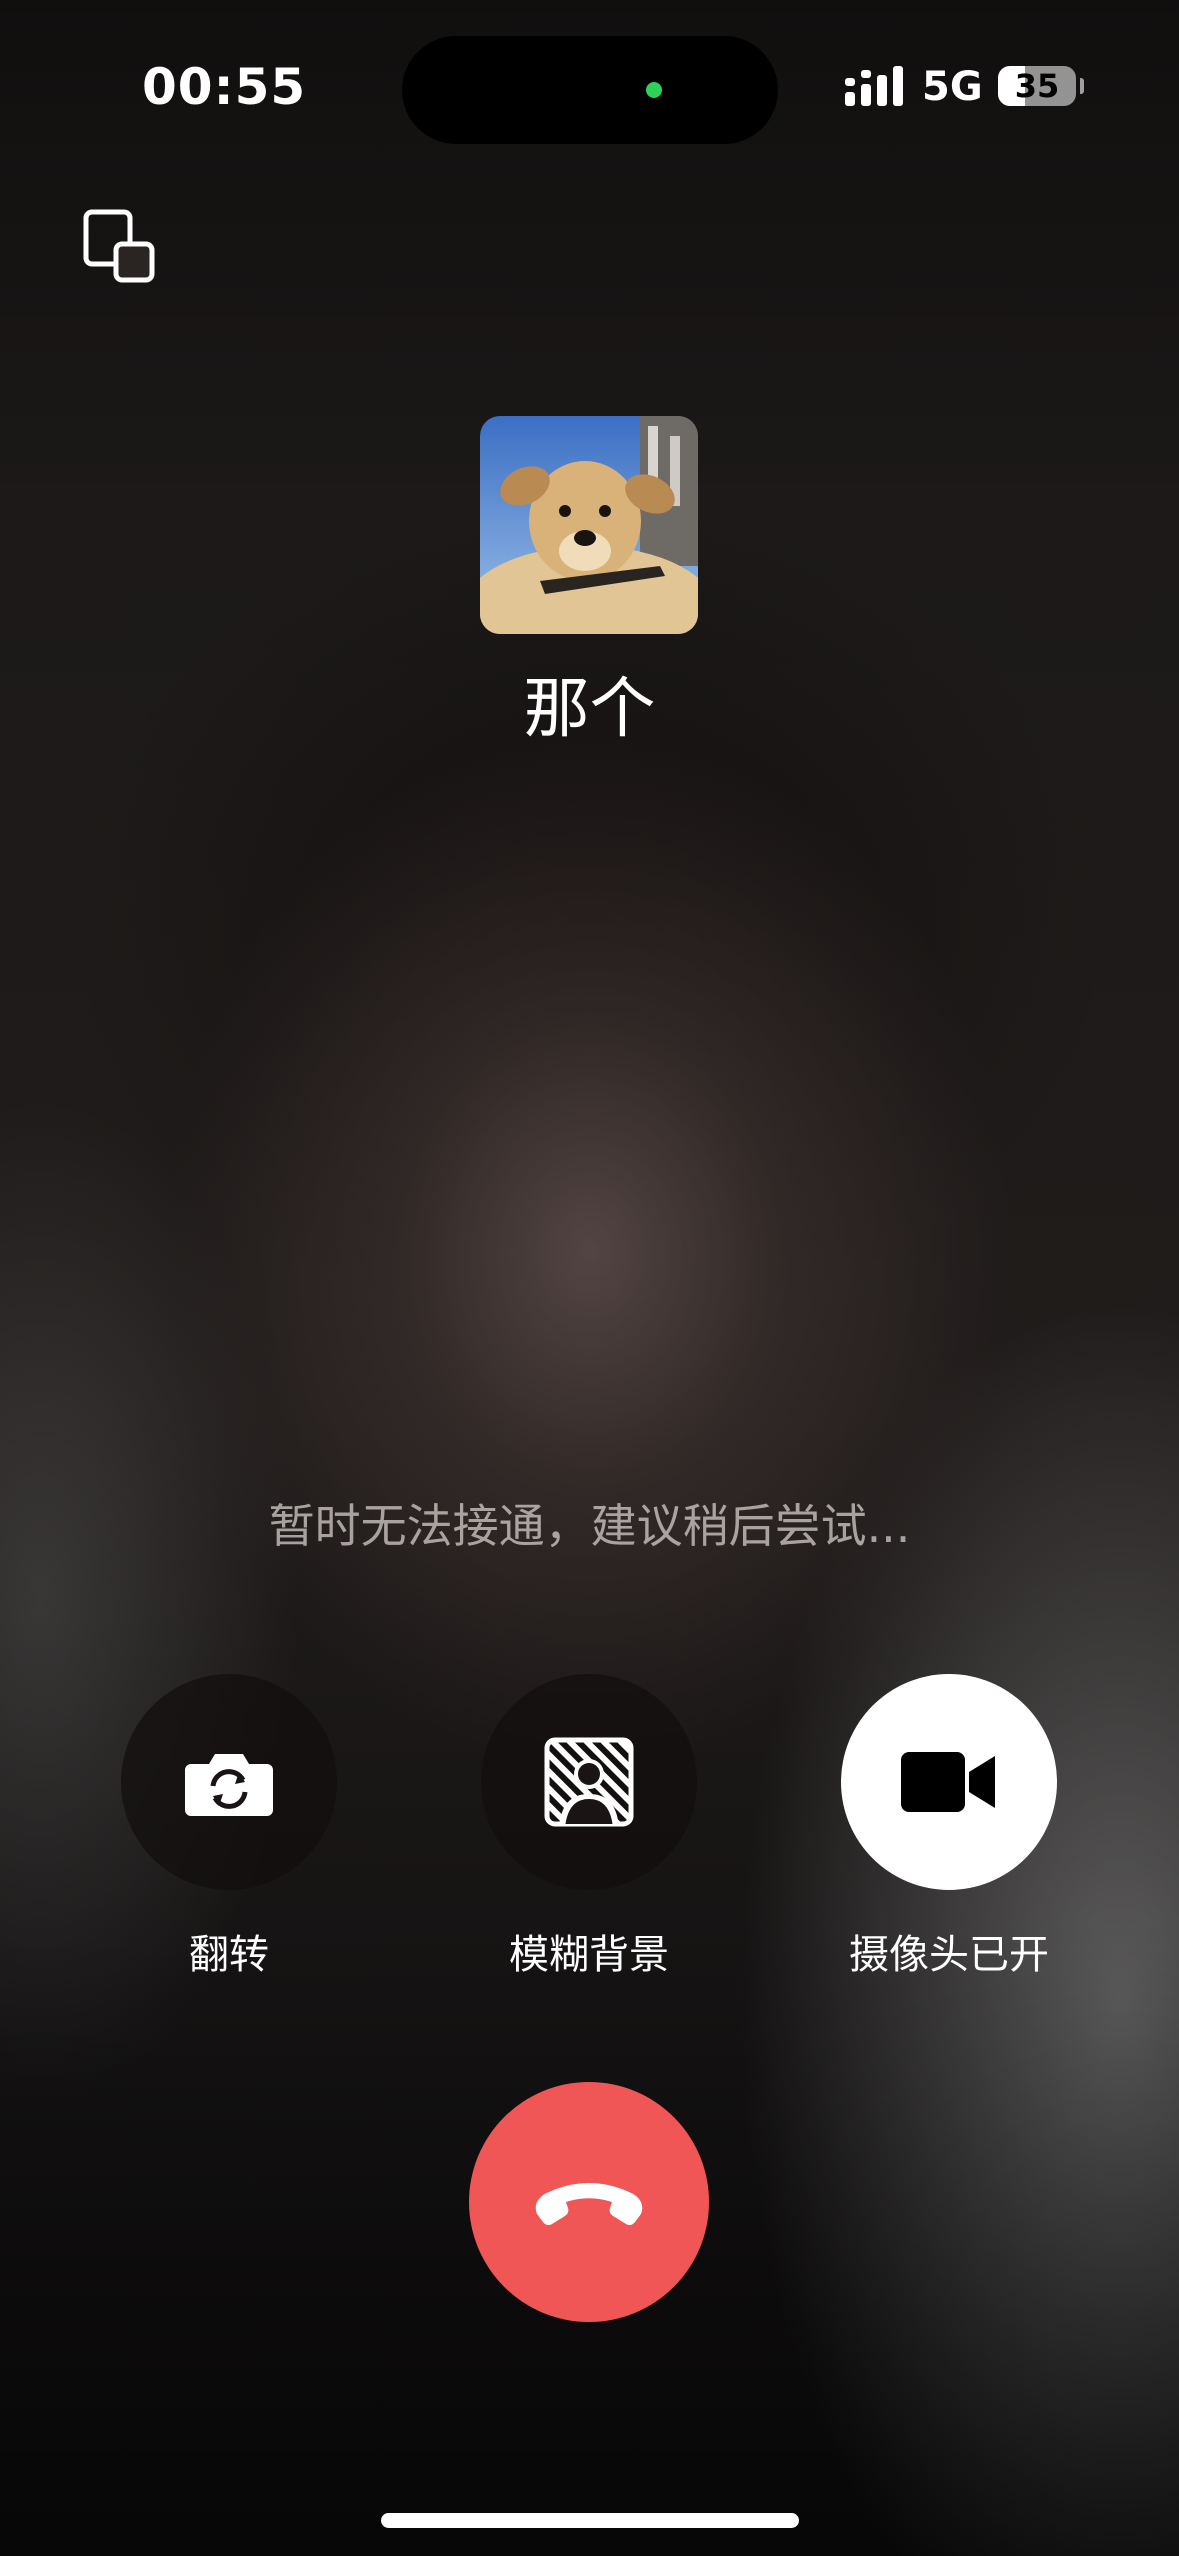 The width and height of the screenshot is (1179, 2556). What do you see at coordinates (949, 1955) in the screenshot?
I see `camera-toggle-label: 摄像头已开` at bounding box center [949, 1955].